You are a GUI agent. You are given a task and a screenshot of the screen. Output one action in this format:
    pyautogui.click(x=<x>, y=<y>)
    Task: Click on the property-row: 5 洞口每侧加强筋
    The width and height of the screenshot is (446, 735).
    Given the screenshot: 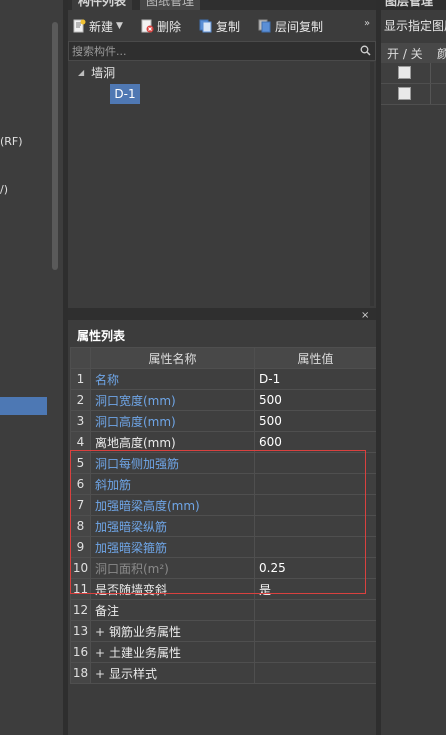 What is the action you would take?
    pyautogui.click(x=223, y=463)
    